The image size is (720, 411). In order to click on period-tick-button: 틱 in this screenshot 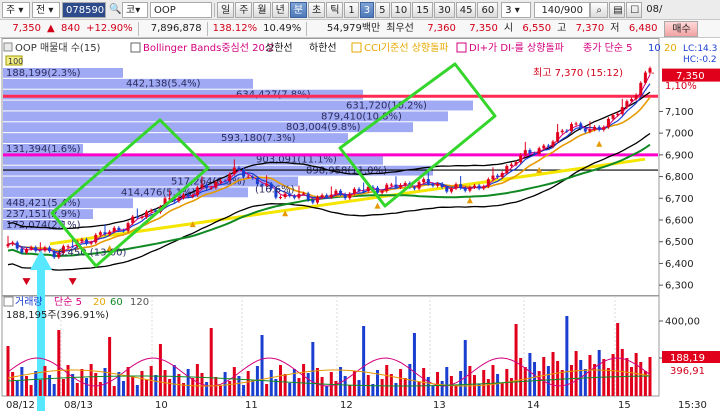, I will do `click(335, 9)`.